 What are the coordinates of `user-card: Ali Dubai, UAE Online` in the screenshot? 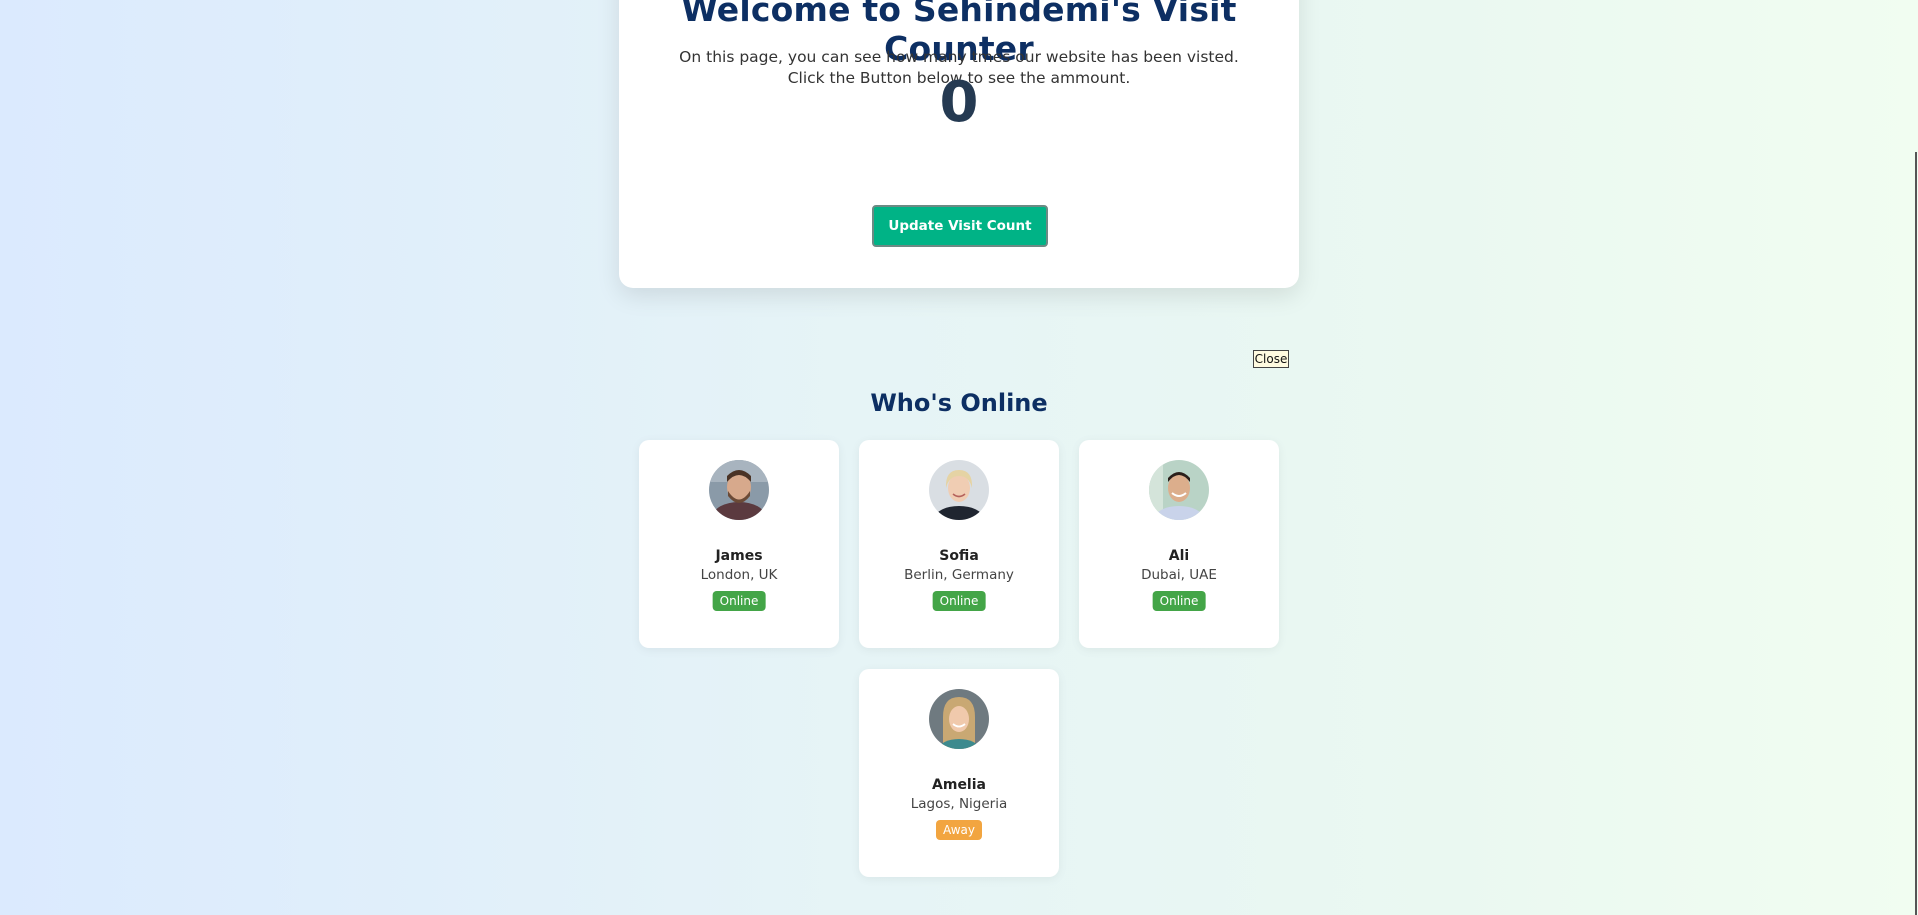 It's located at (1179, 544).